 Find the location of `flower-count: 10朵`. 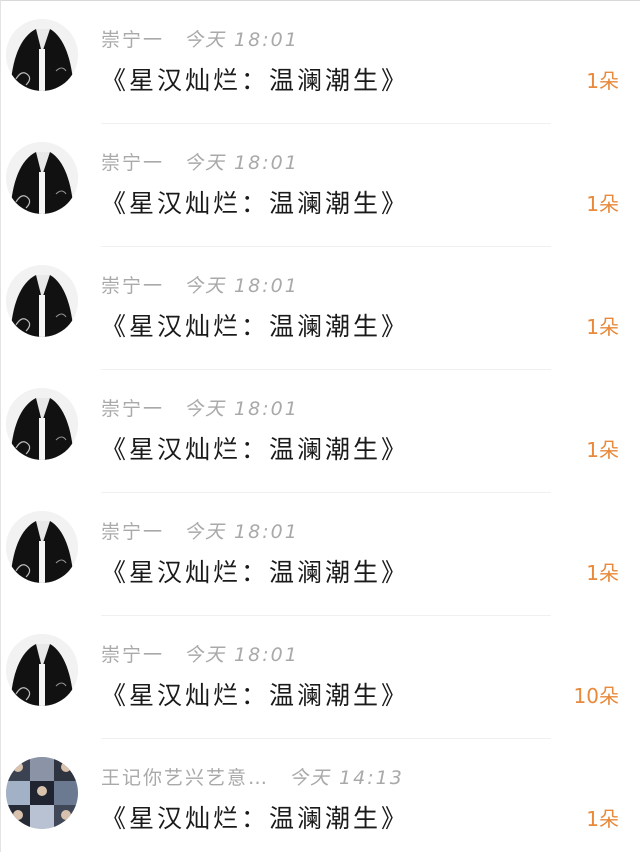

flower-count: 10朵 is located at coordinates (596, 696).